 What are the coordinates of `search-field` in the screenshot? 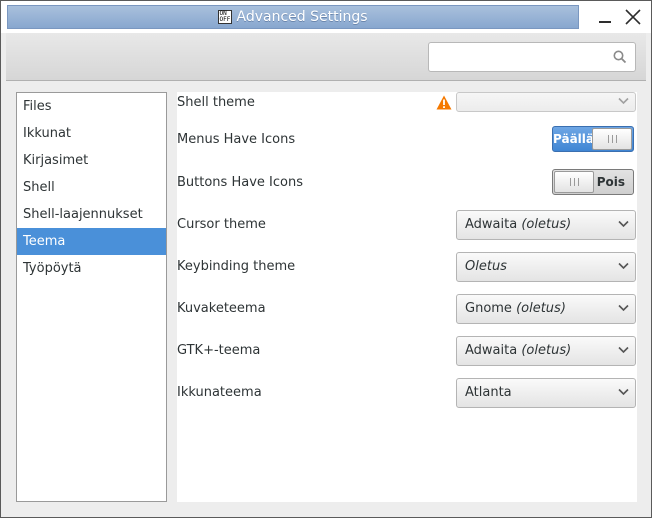 It's located at (532, 57).